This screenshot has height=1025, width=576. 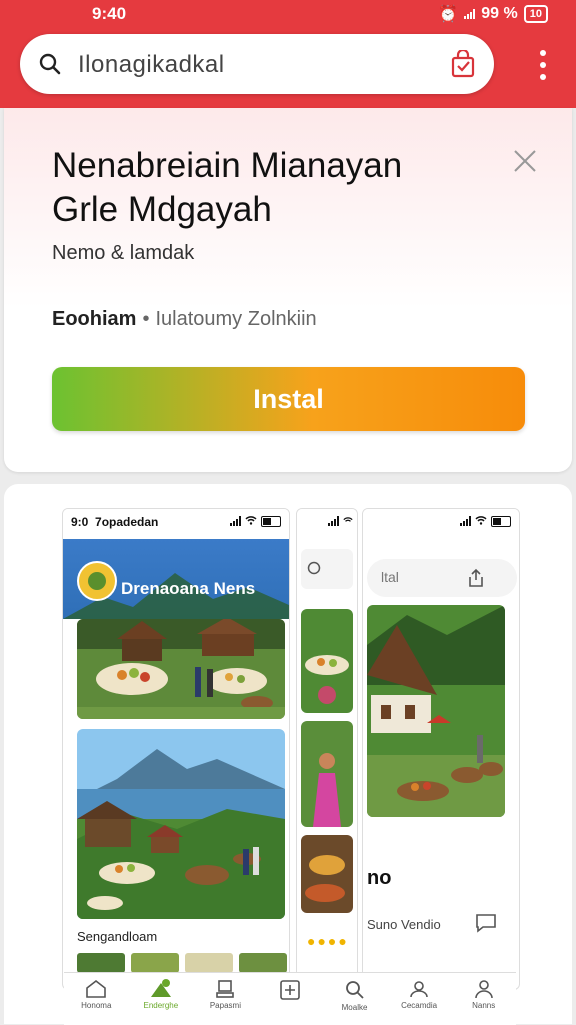 I want to click on status-time: 9:40, so click(x=109, y=13).